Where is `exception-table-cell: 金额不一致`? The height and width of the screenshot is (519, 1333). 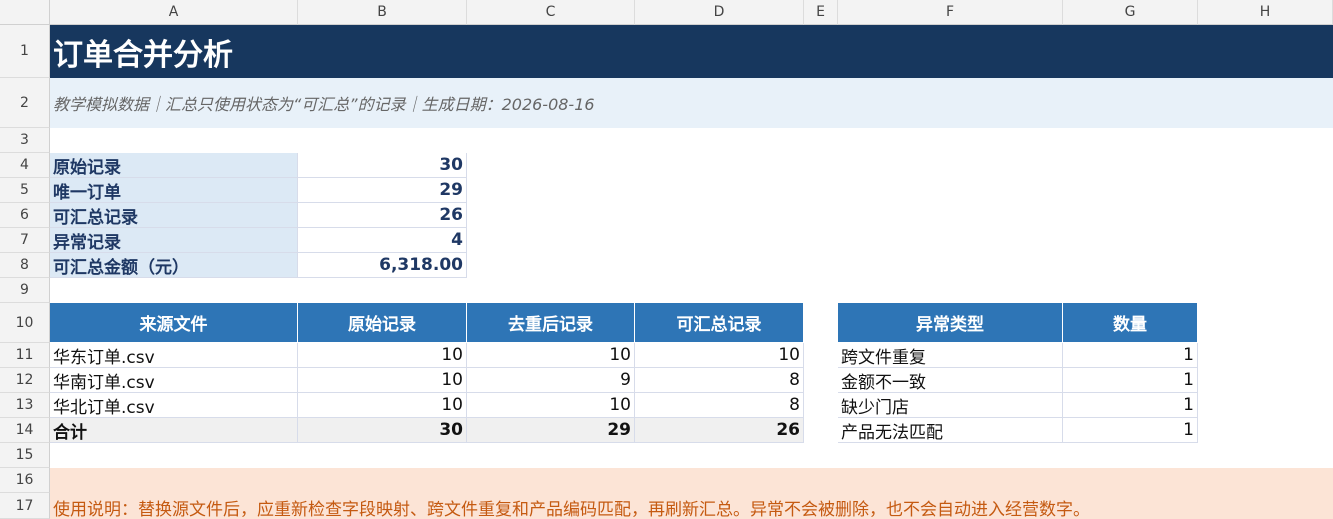 exception-table-cell: 金额不一致 is located at coordinates (950, 380).